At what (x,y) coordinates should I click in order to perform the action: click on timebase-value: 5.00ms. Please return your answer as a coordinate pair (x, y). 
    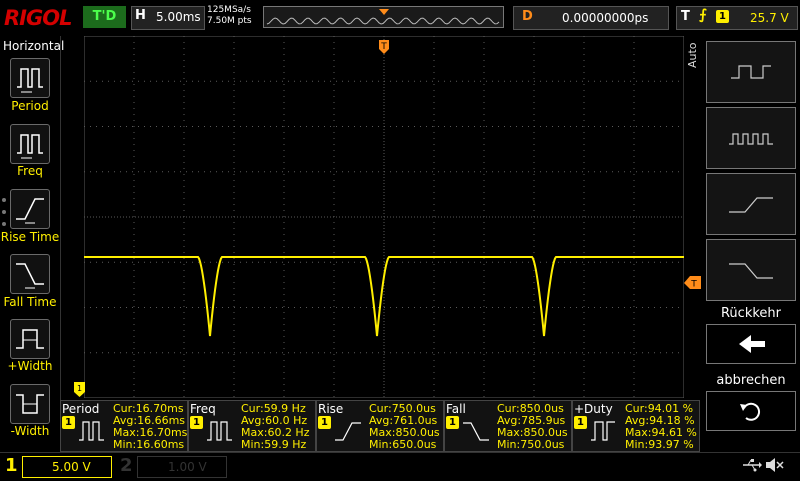
    Looking at the image, I should click on (178, 17).